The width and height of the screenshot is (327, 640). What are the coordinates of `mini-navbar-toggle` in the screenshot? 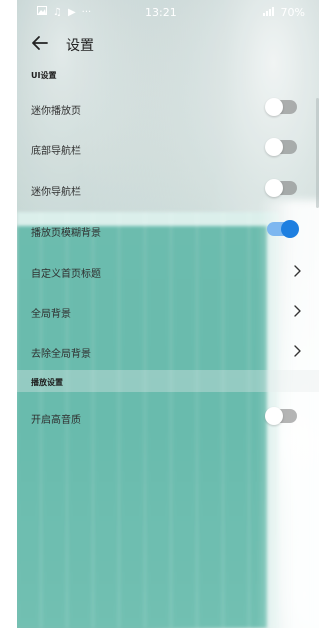 It's located at (281, 188).